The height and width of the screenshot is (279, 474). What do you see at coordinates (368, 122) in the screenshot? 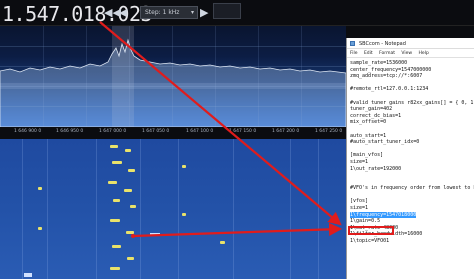
I see `line-text: mix_offset=0` at bounding box center [368, 122].